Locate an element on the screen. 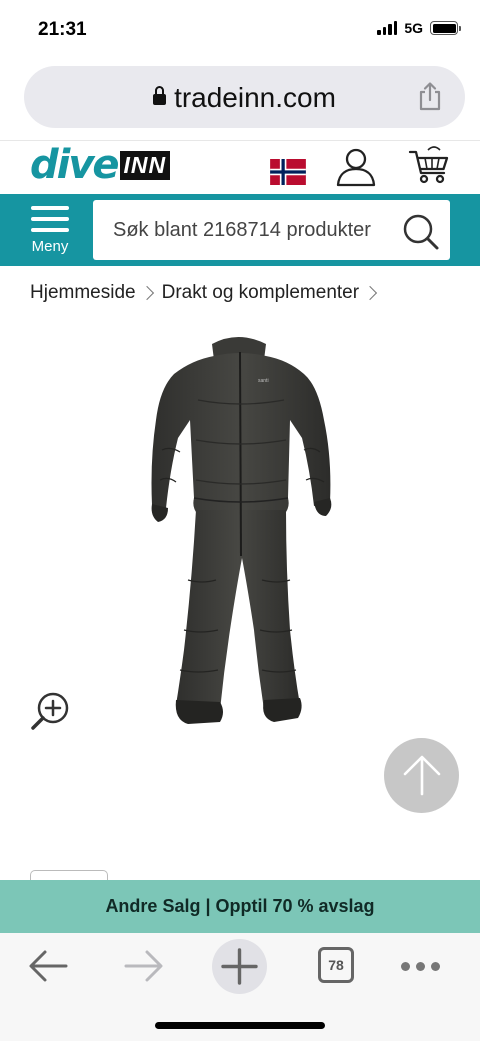  back-to-top-button is located at coordinates (421, 775).